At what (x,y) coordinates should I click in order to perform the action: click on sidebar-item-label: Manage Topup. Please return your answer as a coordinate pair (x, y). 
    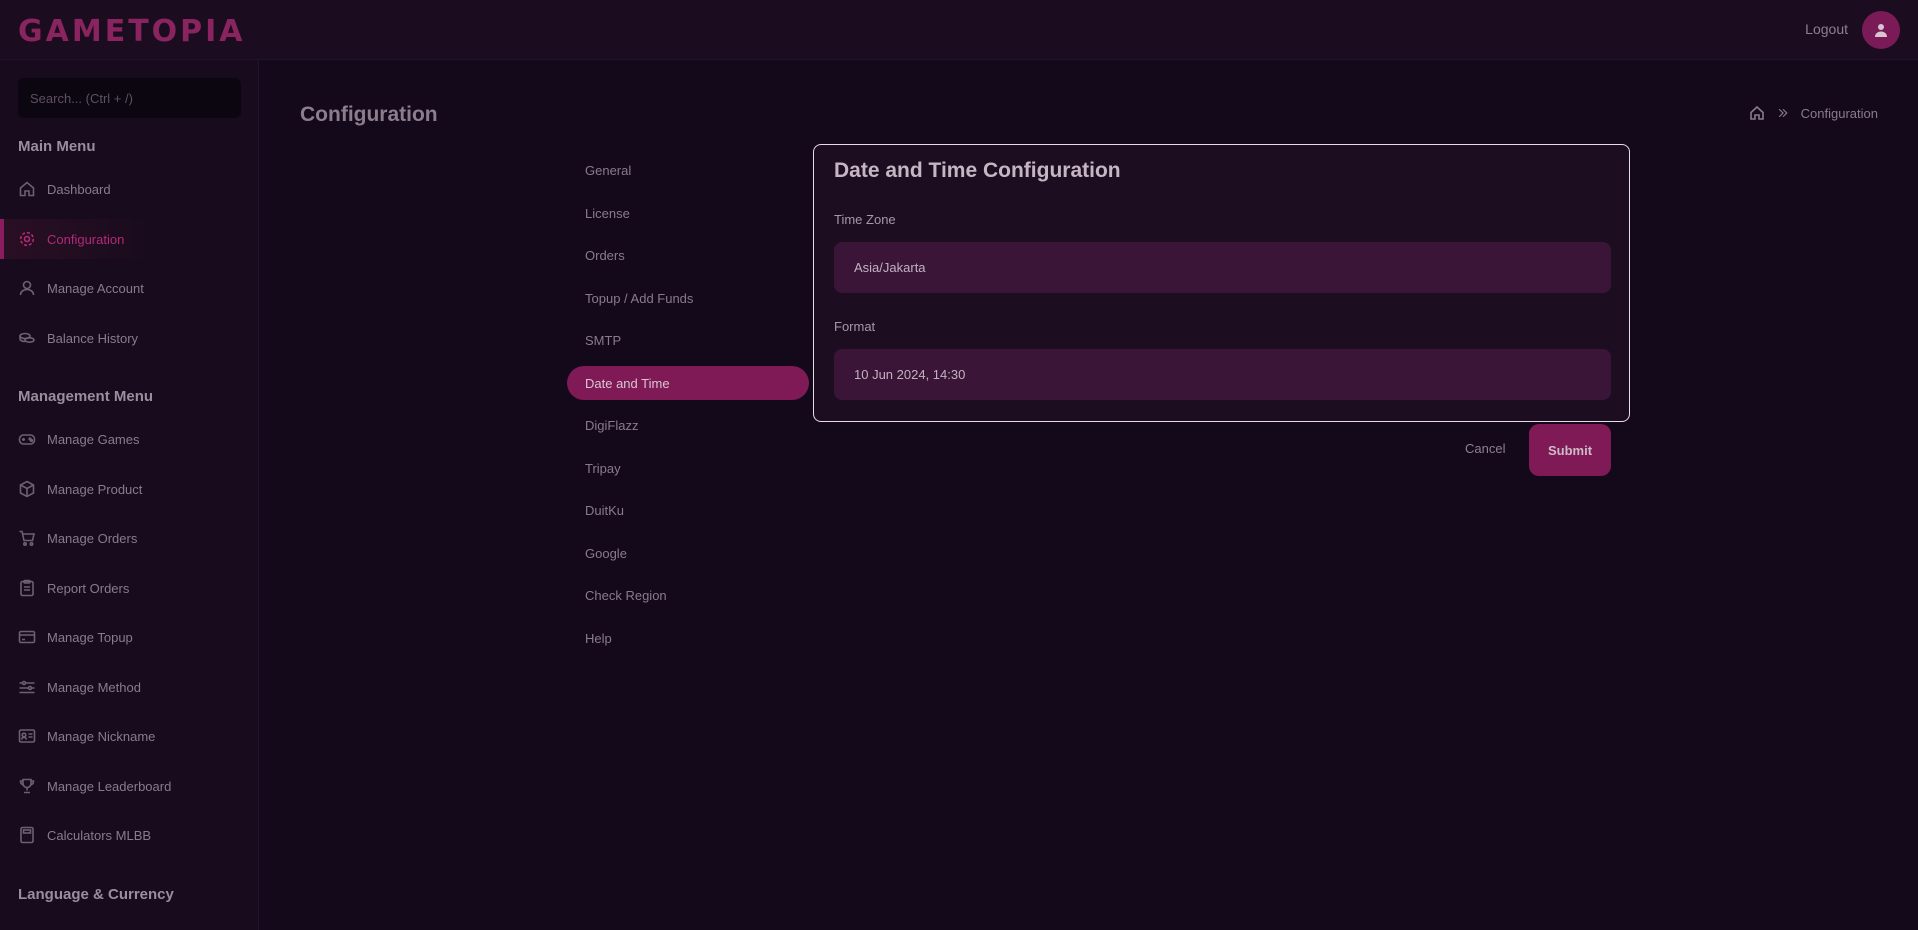
    Looking at the image, I should click on (90, 637).